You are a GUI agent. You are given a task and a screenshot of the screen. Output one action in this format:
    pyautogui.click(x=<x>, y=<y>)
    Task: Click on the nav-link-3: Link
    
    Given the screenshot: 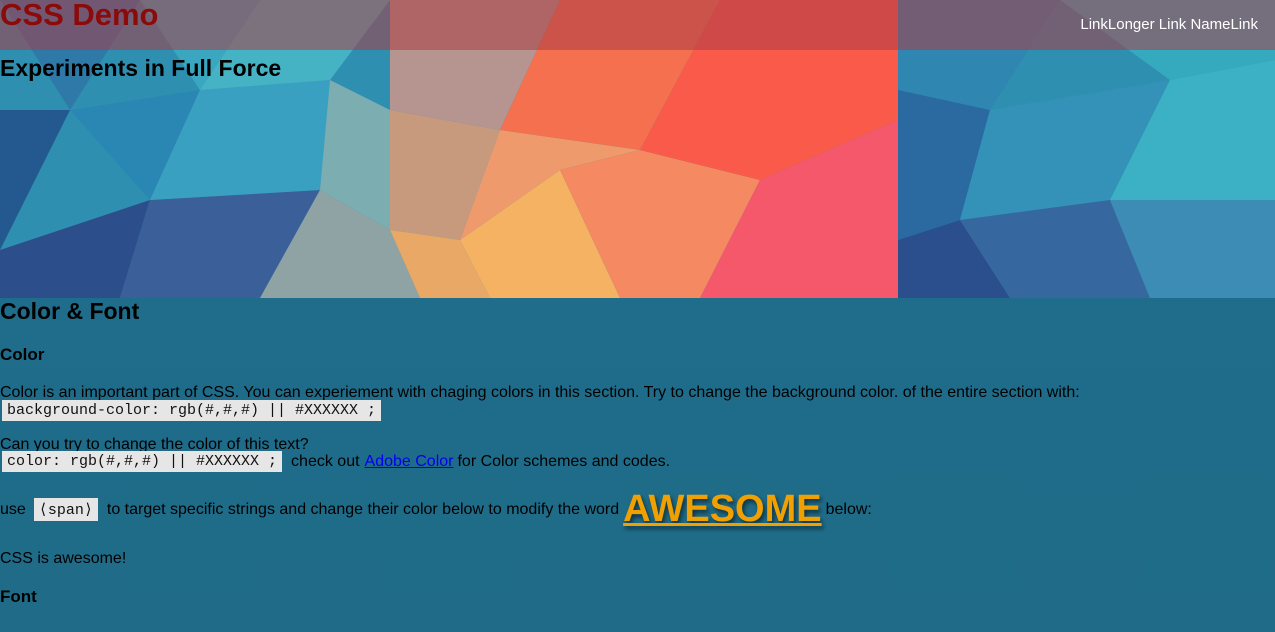 What is the action you would take?
    pyautogui.click(x=1244, y=24)
    